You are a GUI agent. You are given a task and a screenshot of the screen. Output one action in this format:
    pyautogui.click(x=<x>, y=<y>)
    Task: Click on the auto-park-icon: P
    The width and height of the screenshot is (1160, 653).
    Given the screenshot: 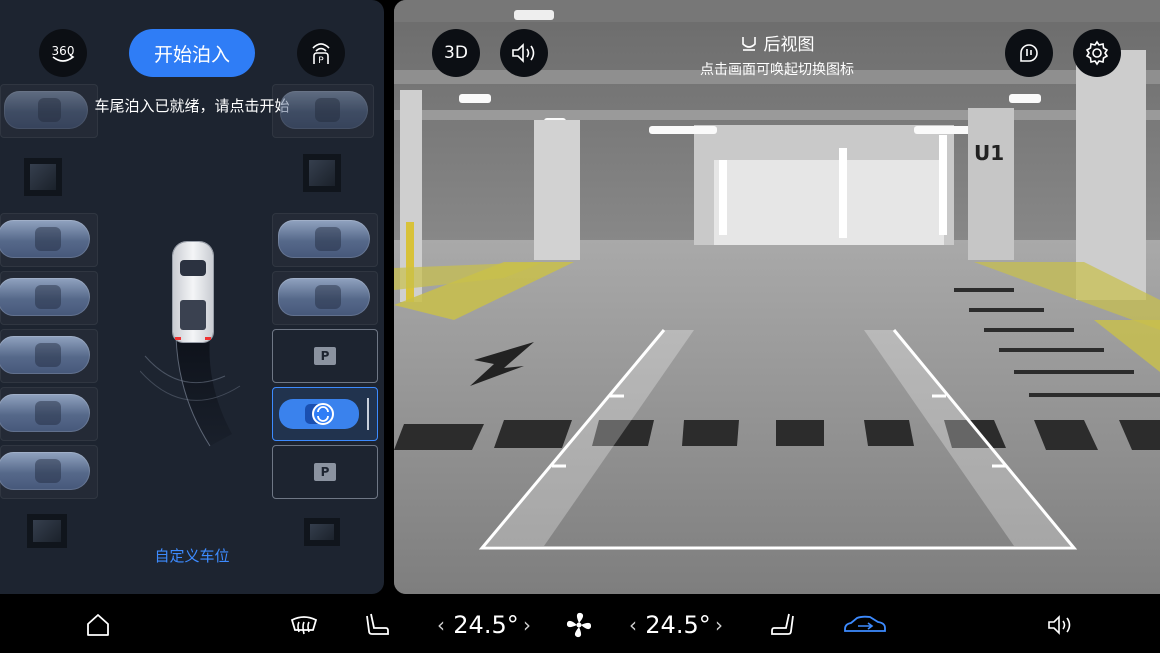 What is the action you would take?
    pyautogui.click(x=321, y=54)
    